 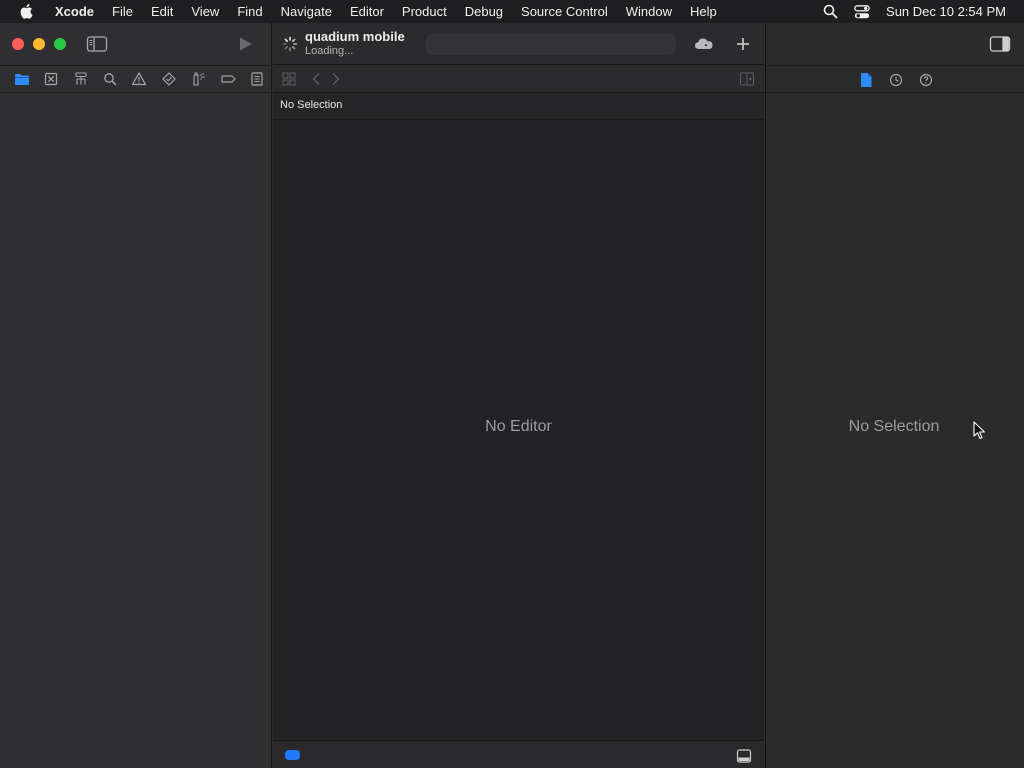 I want to click on activity-viewer, so click(x=551, y=44).